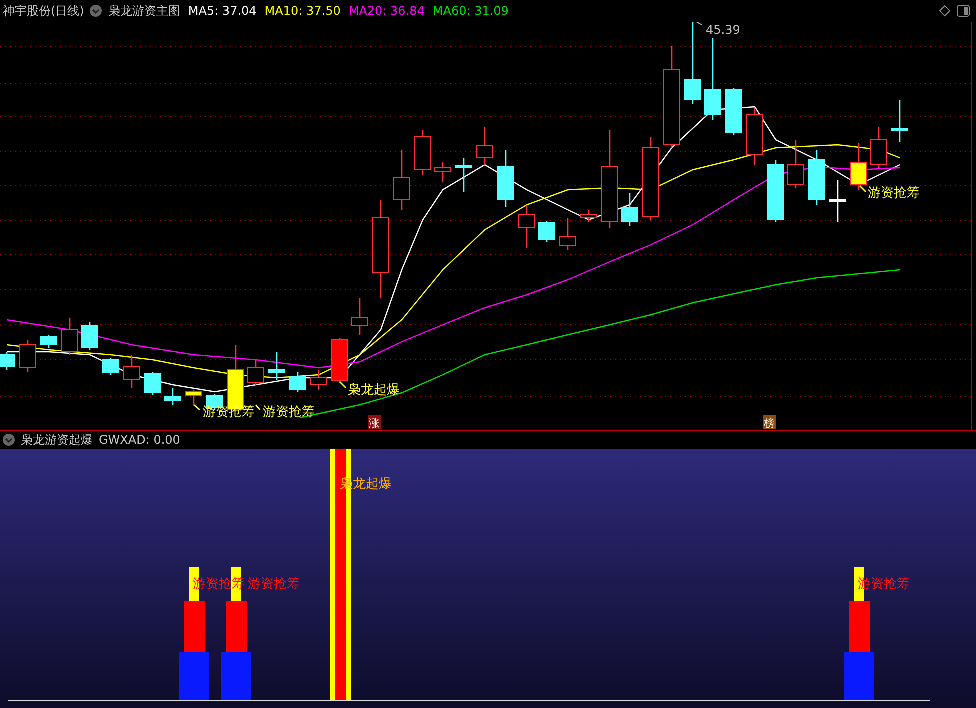 Image resolution: width=976 pixels, height=708 pixels. What do you see at coordinates (374, 422) in the screenshot?
I see `badge: 涨` at bounding box center [374, 422].